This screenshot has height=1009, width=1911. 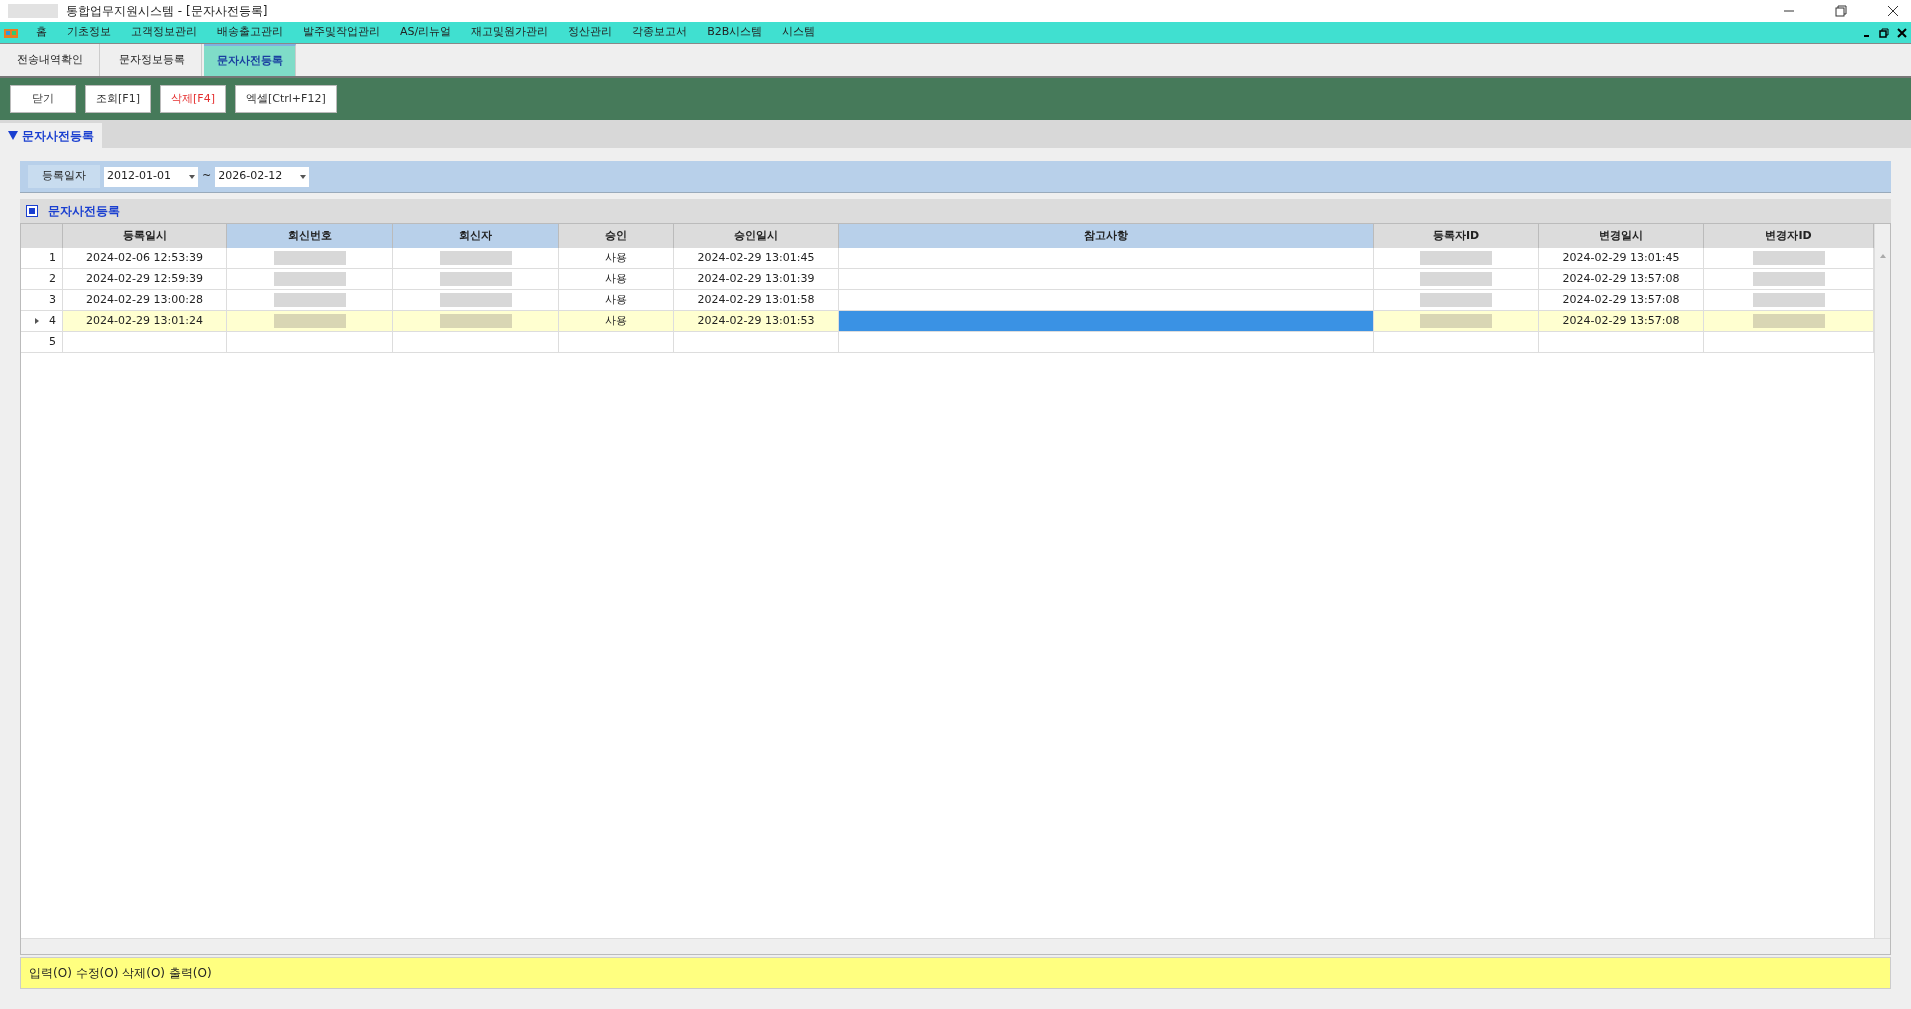 I want to click on current-row-icon, so click(x=37, y=321).